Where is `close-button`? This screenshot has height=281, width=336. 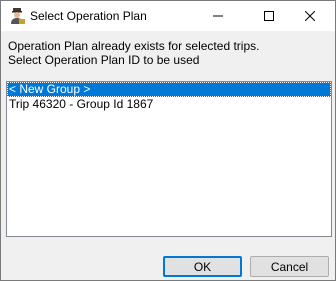 close-button is located at coordinates (310, 16).